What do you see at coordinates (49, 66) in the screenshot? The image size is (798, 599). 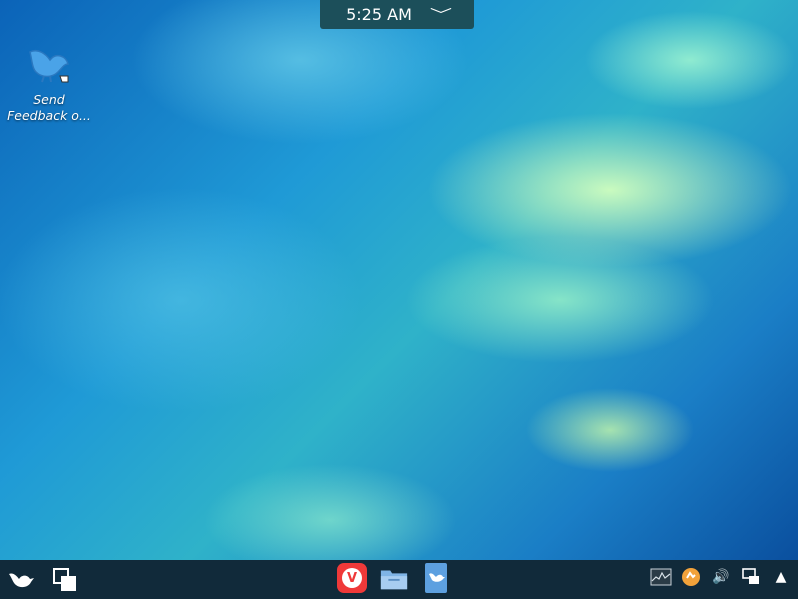 I see `feedback-bird-icon` at bounding box center [49, 66].